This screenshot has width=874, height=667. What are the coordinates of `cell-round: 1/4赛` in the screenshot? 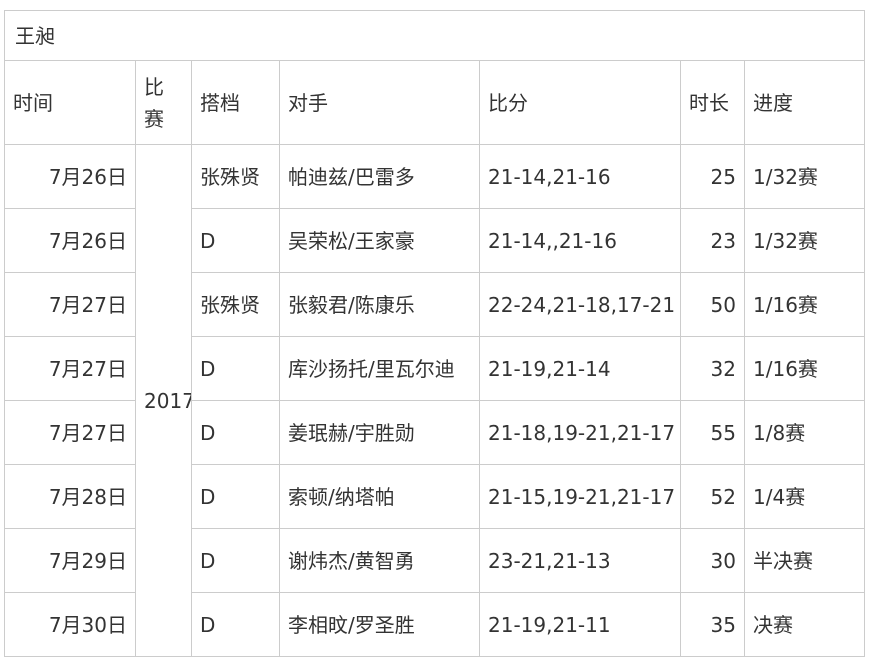 It's located at (804, 496).